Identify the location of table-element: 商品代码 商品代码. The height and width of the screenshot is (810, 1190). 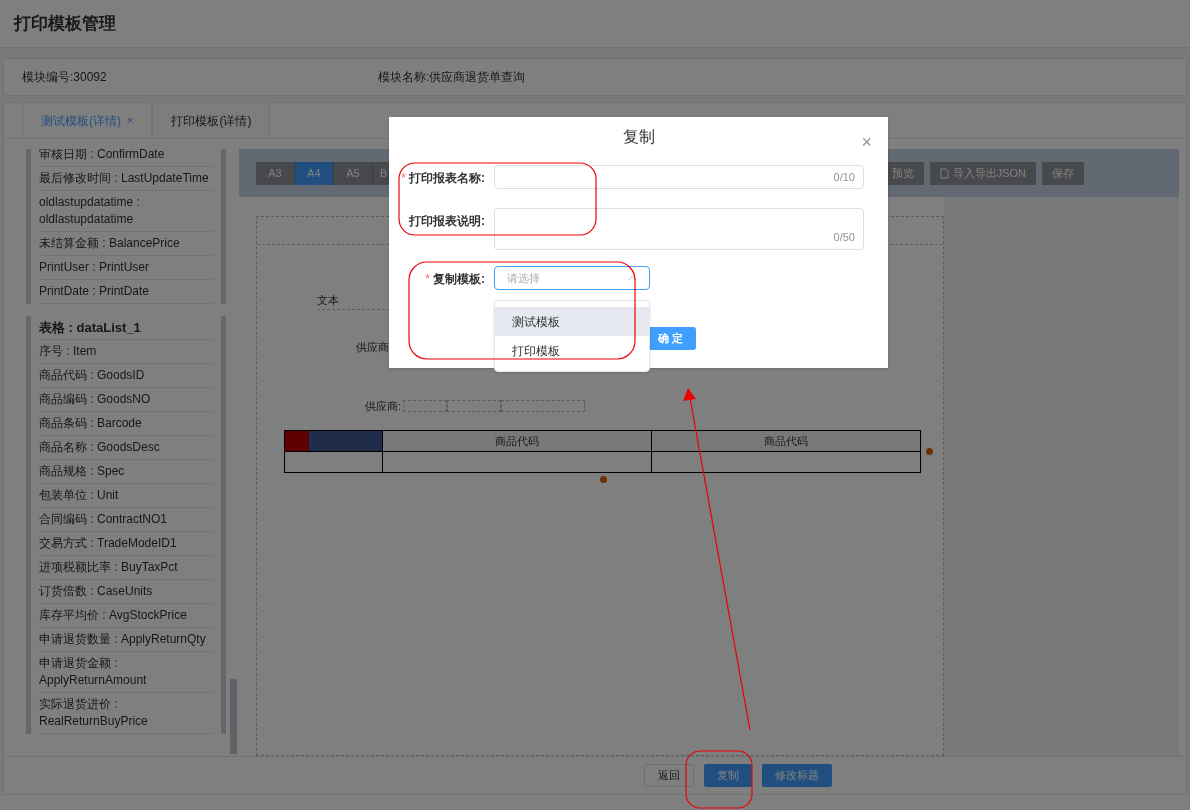
(602, 451).